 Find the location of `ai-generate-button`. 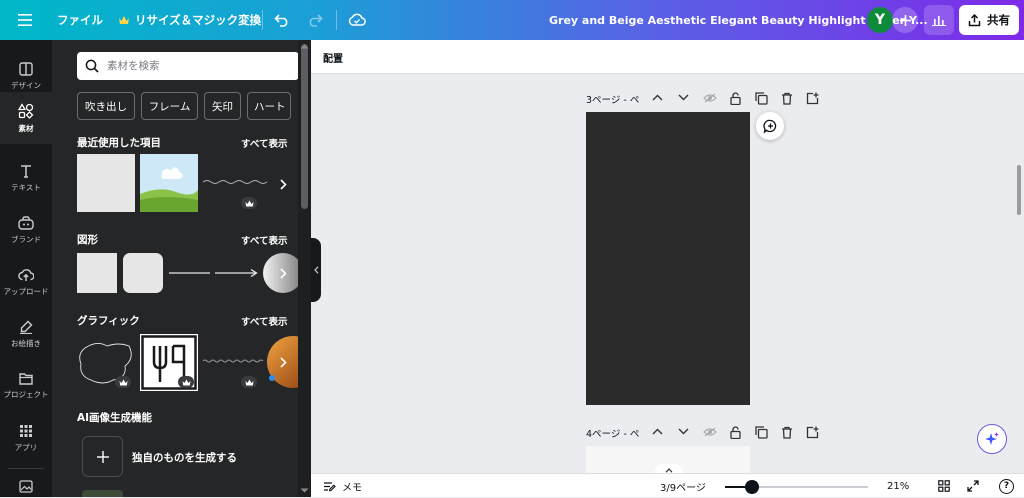

ai-generate-button is located at coordinates (102, 456).